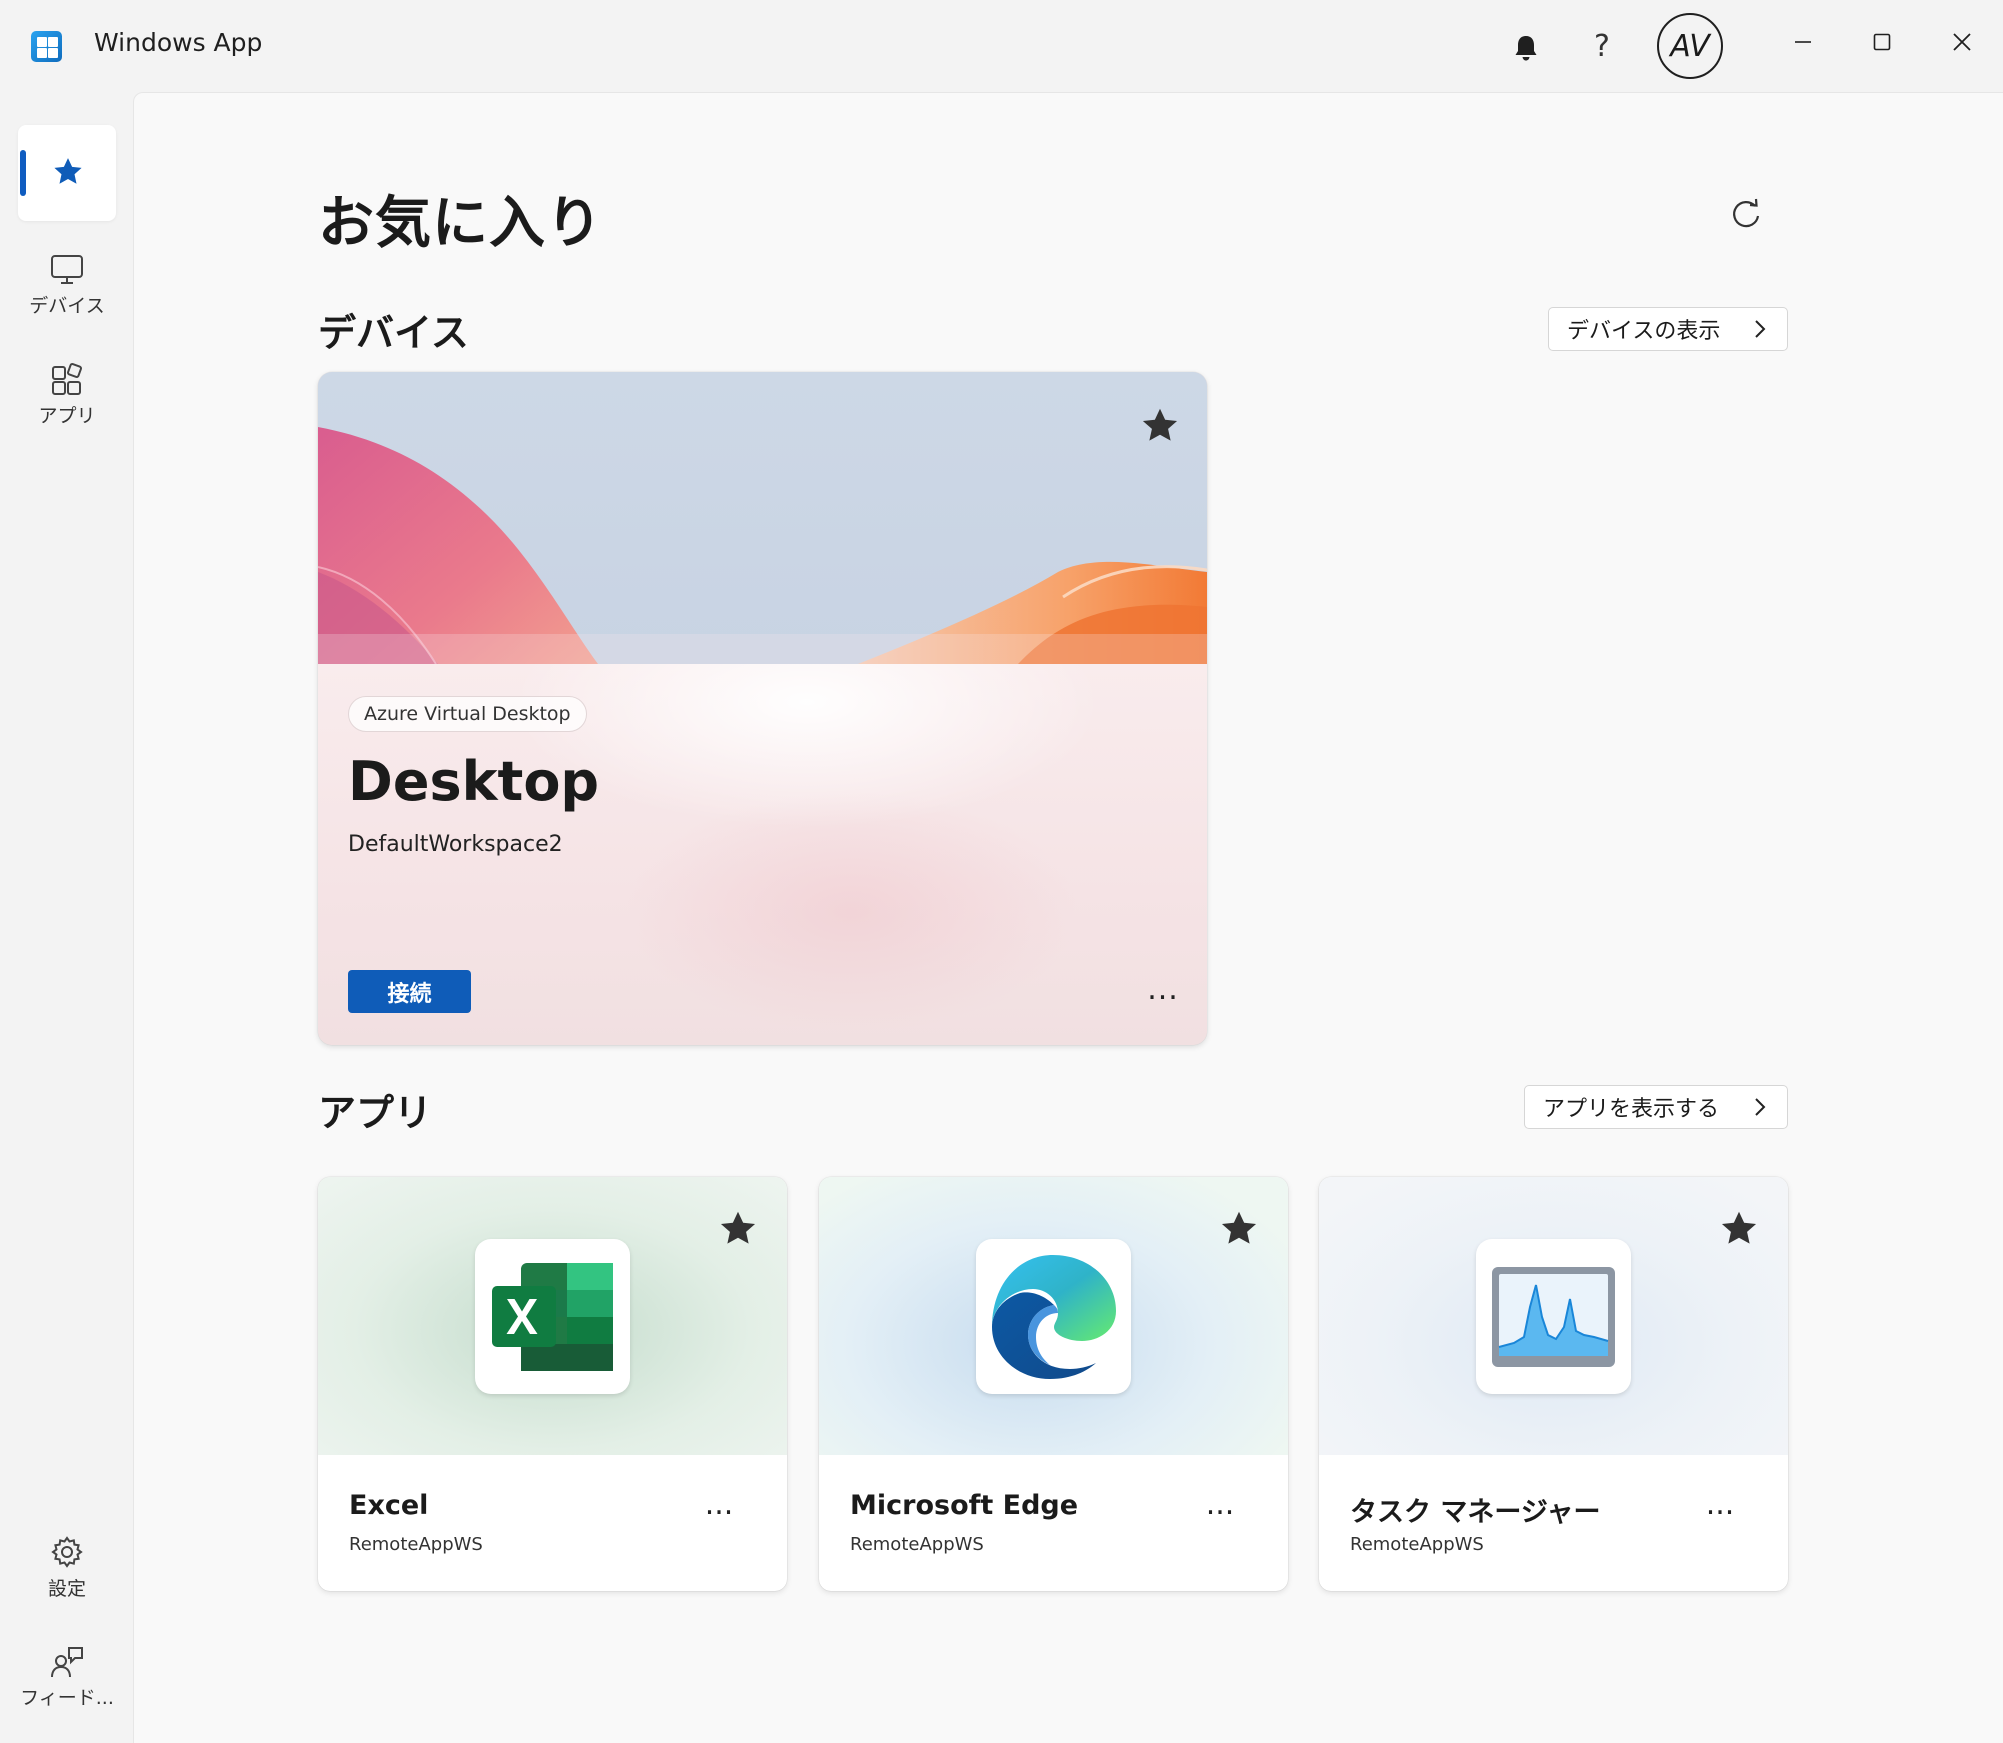  I want to click on desktop-wallpaper-image, so click(762, 518).